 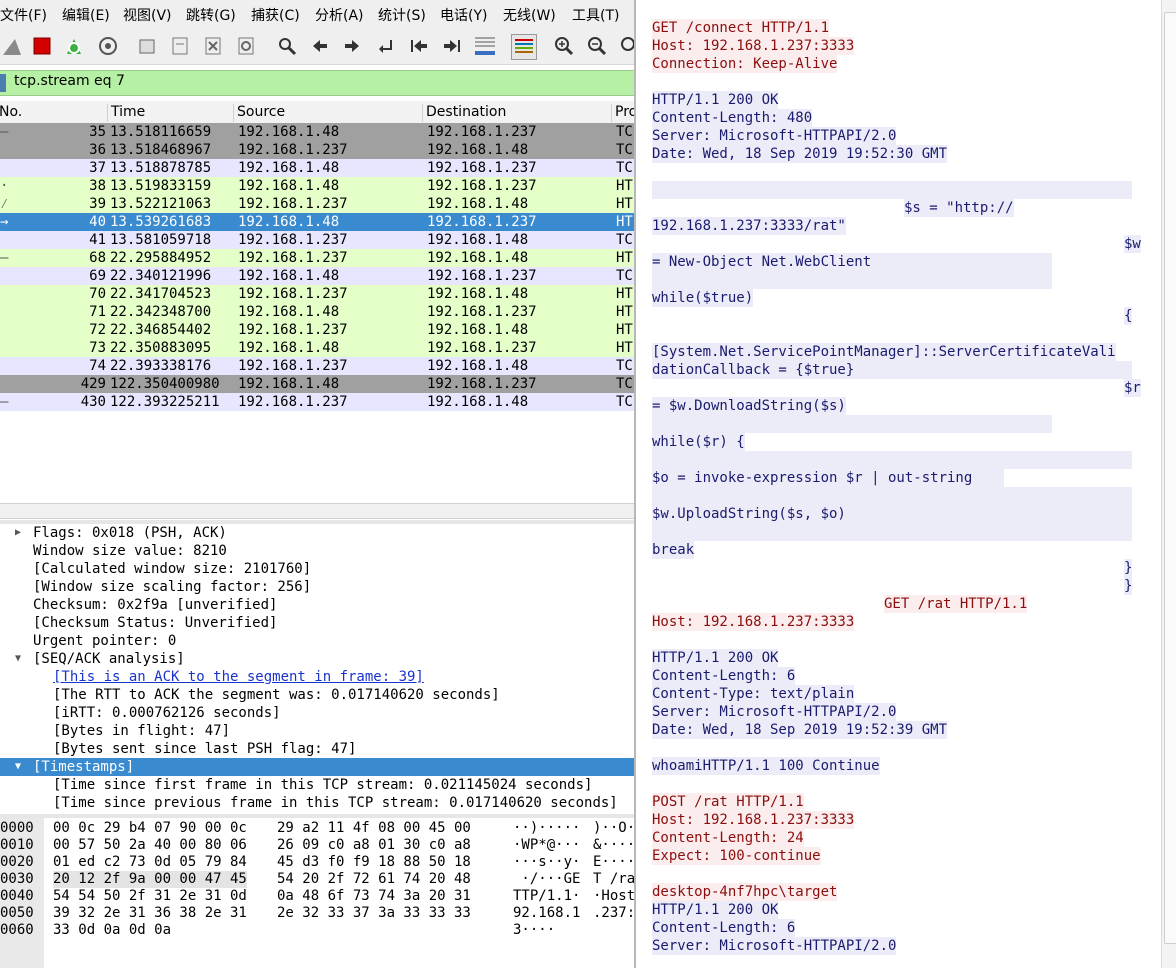 I want to click on restart-capture-icon, so click(x=74, y=46).